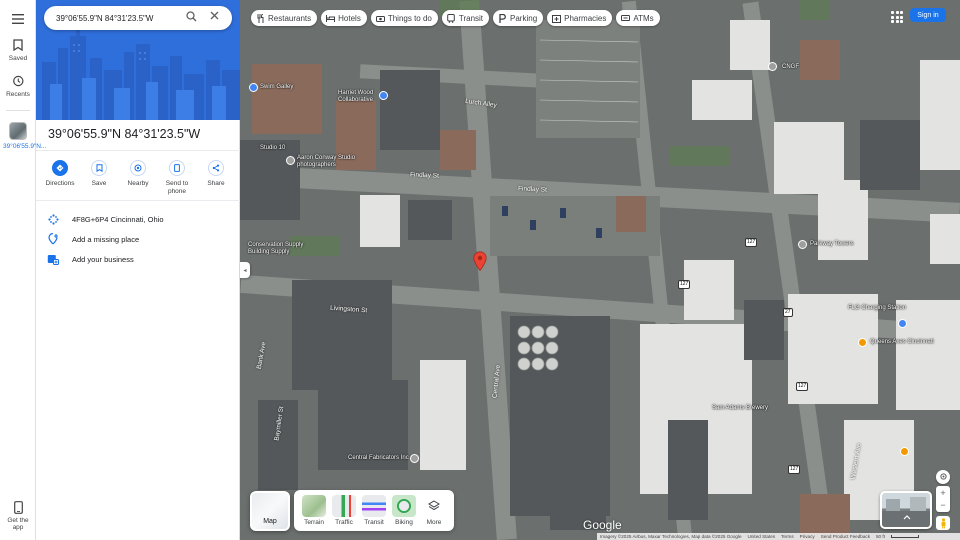 Image resolution: width=960 pixels, height=540 pixels. I want to click on red-pin-icon, so click(480, 261).